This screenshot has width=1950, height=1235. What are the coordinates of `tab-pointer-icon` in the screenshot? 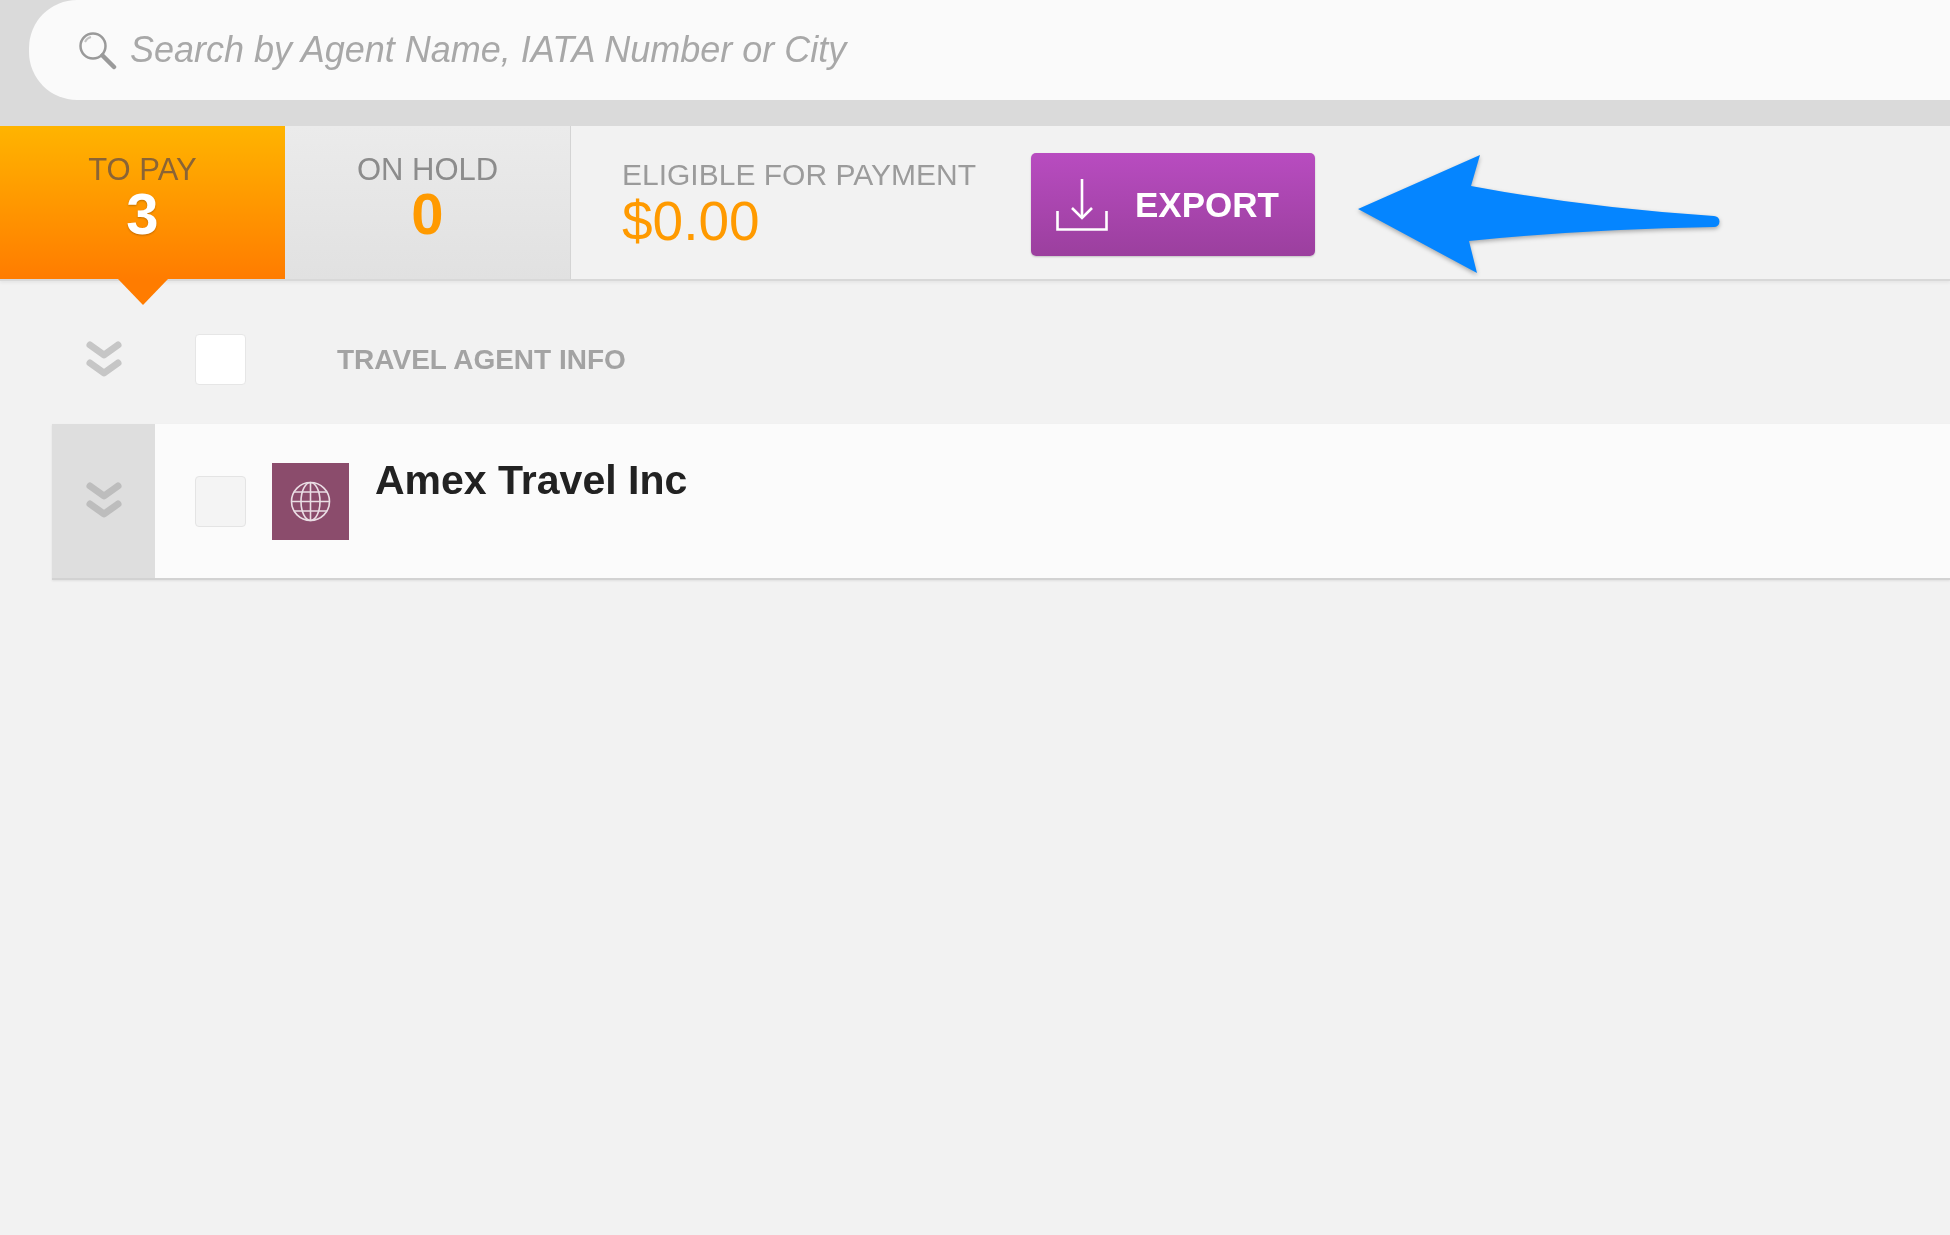 It's located at (142, 292).